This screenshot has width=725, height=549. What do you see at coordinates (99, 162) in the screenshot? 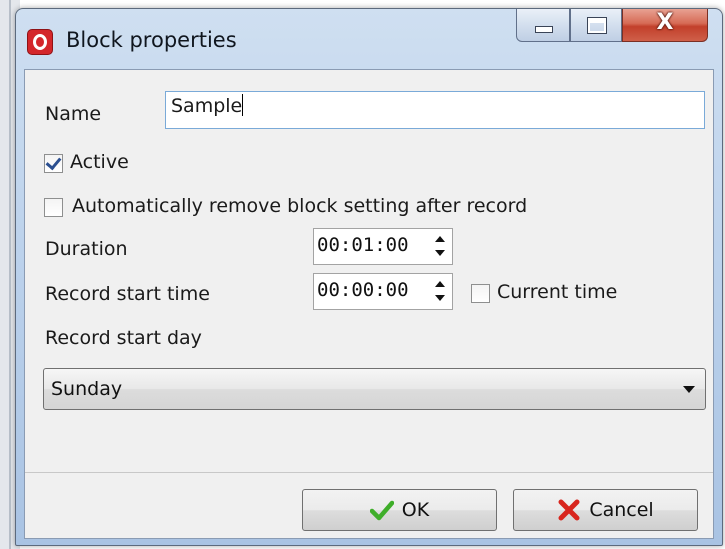
I see `active-label: Active` at bounding box center [99, 162].